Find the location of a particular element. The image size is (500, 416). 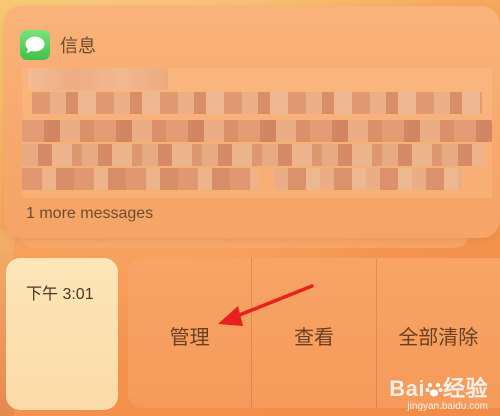

notification-time: 下午 3:01 is located at coordinates (60, 294).